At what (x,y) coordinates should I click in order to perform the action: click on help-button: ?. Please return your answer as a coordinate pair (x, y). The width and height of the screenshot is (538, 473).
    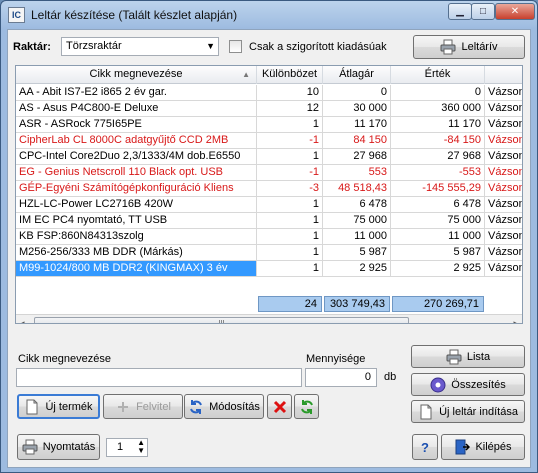
    Looking at the image, I should click on (425, 447).